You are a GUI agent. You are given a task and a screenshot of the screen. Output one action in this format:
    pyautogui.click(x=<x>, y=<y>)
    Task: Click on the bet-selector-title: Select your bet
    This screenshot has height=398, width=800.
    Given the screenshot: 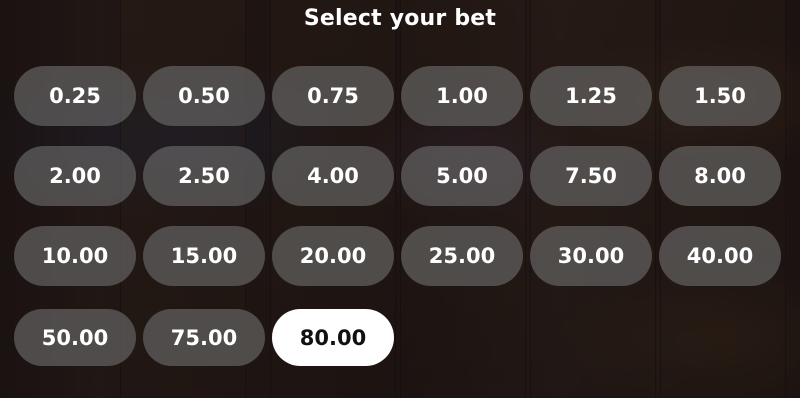 What is the action you would take?
    pyautogui.click(x=400, y=18)
    